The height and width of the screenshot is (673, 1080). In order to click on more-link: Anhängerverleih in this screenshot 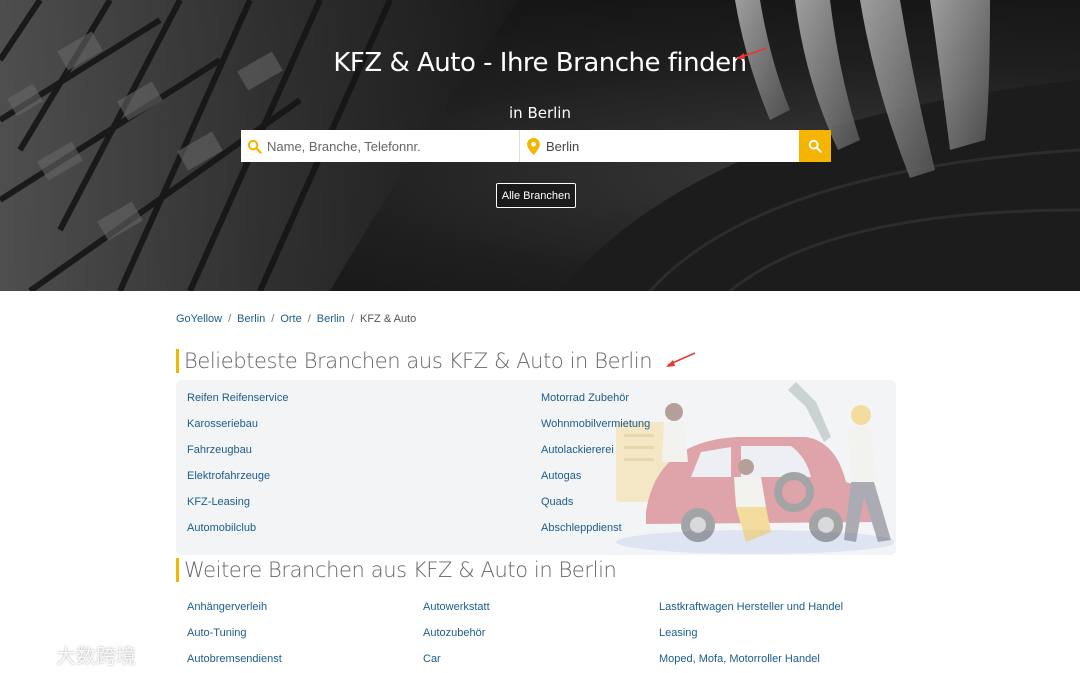, I will do `click(227, 607)`.